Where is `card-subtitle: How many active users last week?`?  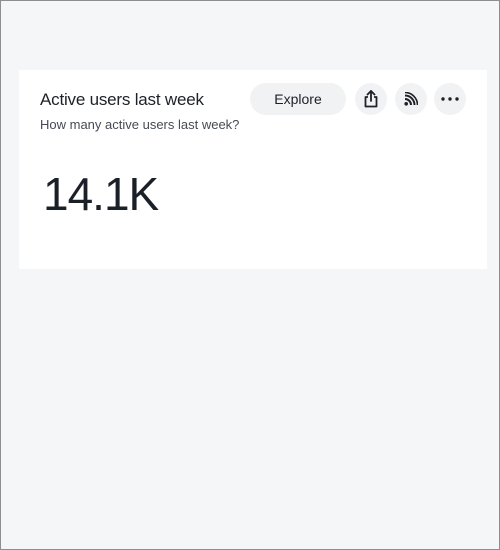
card-subtitle: How many active users last week? is located at coordinates (140, 124).